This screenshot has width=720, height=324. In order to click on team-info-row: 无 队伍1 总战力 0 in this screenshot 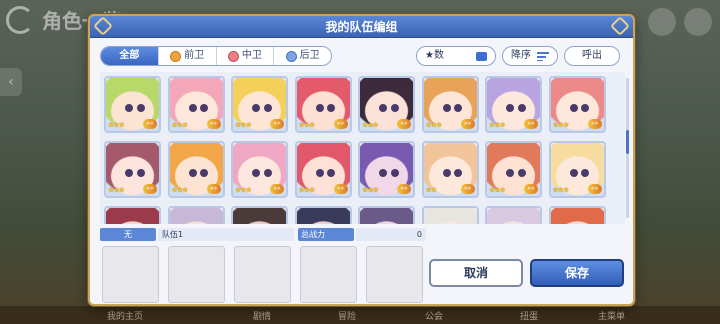, I will do `click(263, 235)`.